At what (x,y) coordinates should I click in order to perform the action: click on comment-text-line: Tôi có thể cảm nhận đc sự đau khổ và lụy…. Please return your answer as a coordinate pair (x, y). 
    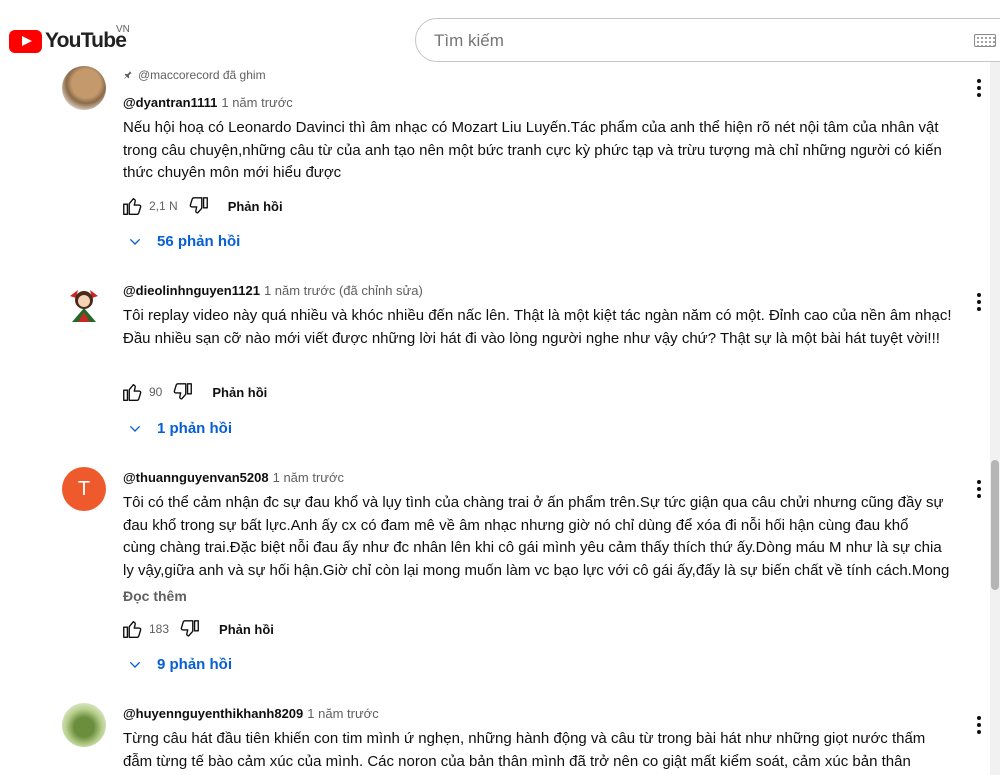
    Looking at the image, I should click on (533, 502).